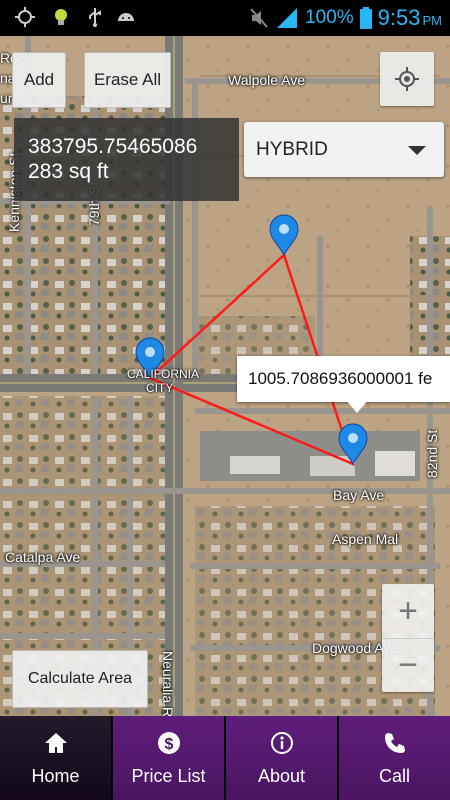 This screenshot has height=800, width=450. Describe the element at coordinates (55, 742) in the screenshot. I see `home-icon` at that location.